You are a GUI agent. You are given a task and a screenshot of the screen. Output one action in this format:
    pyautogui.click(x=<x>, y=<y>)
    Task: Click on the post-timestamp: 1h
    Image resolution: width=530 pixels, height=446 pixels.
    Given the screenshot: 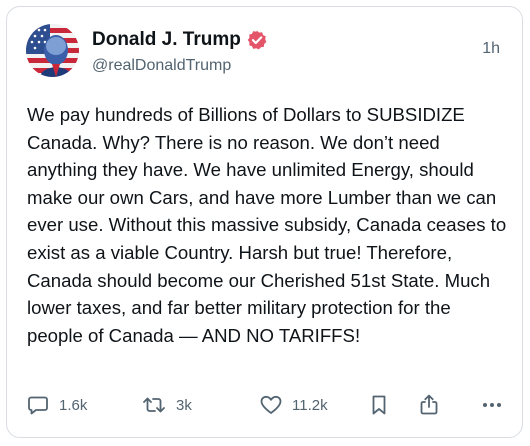 What is the action you would take?
    pyautogui.click(x=491, y=49)
    